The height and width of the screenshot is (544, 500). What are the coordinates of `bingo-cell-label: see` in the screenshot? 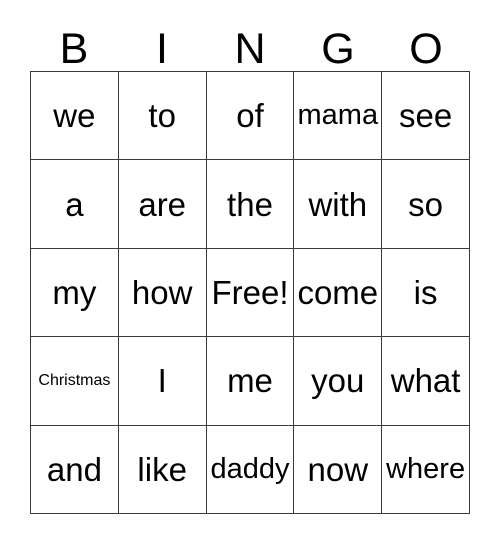 It's located at (425, 116).